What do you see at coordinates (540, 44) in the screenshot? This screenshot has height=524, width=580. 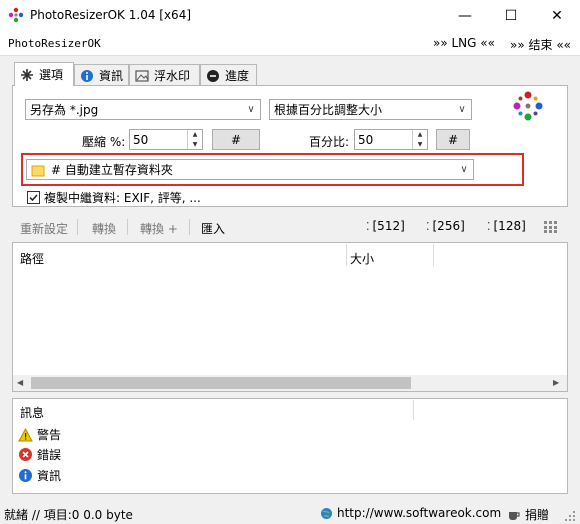 I see `exit-menu: »» 结束 ««` at bounding box center [540, 44].